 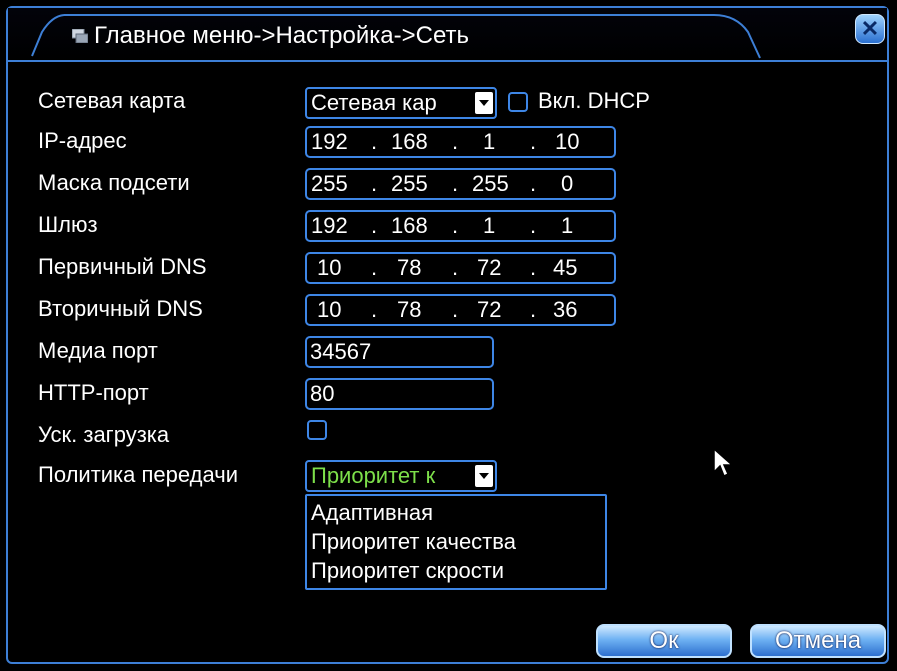 What do you see at coordinates (93, 392) in the screenshot?
I see `http-port-label: HTTP-порт` at bounding box center [93, 392].